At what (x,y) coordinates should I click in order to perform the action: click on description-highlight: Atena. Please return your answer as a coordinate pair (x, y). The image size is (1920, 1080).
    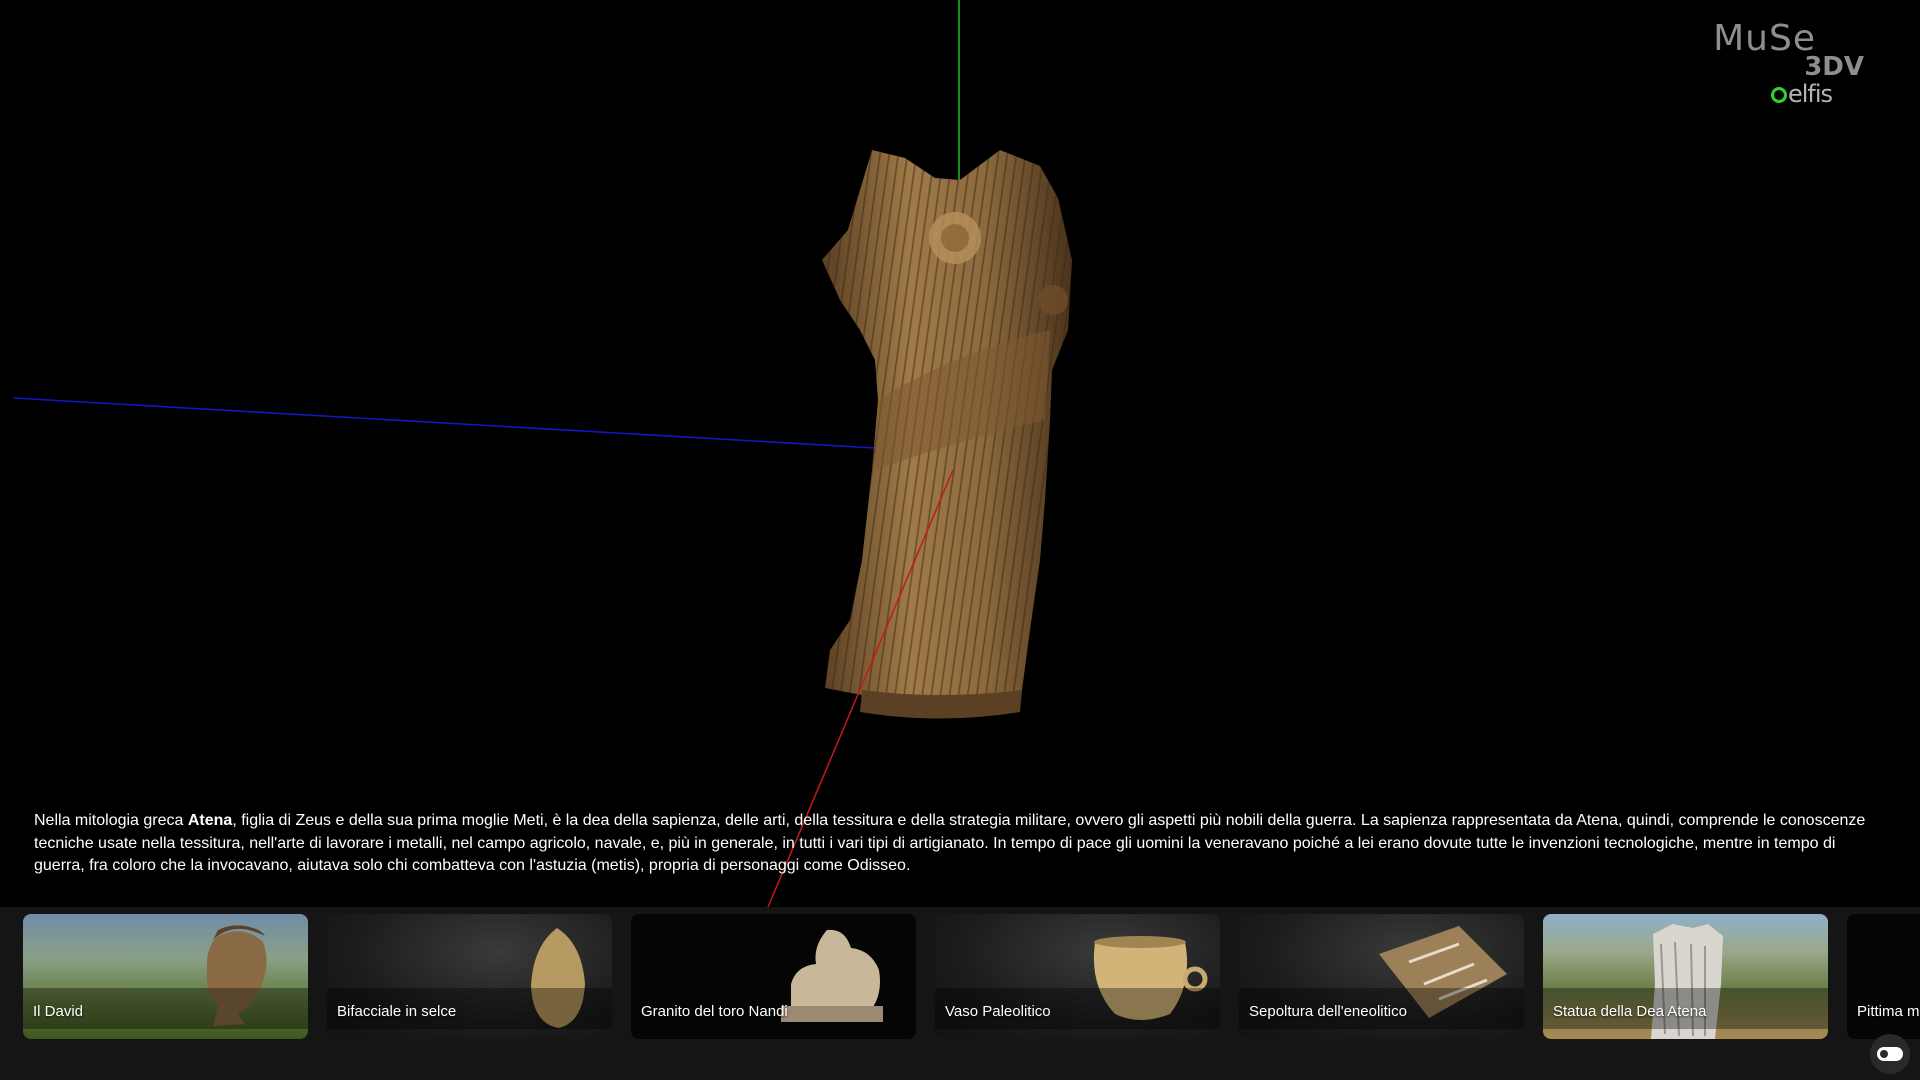
    Looking at the image, I should click on (210, 820).